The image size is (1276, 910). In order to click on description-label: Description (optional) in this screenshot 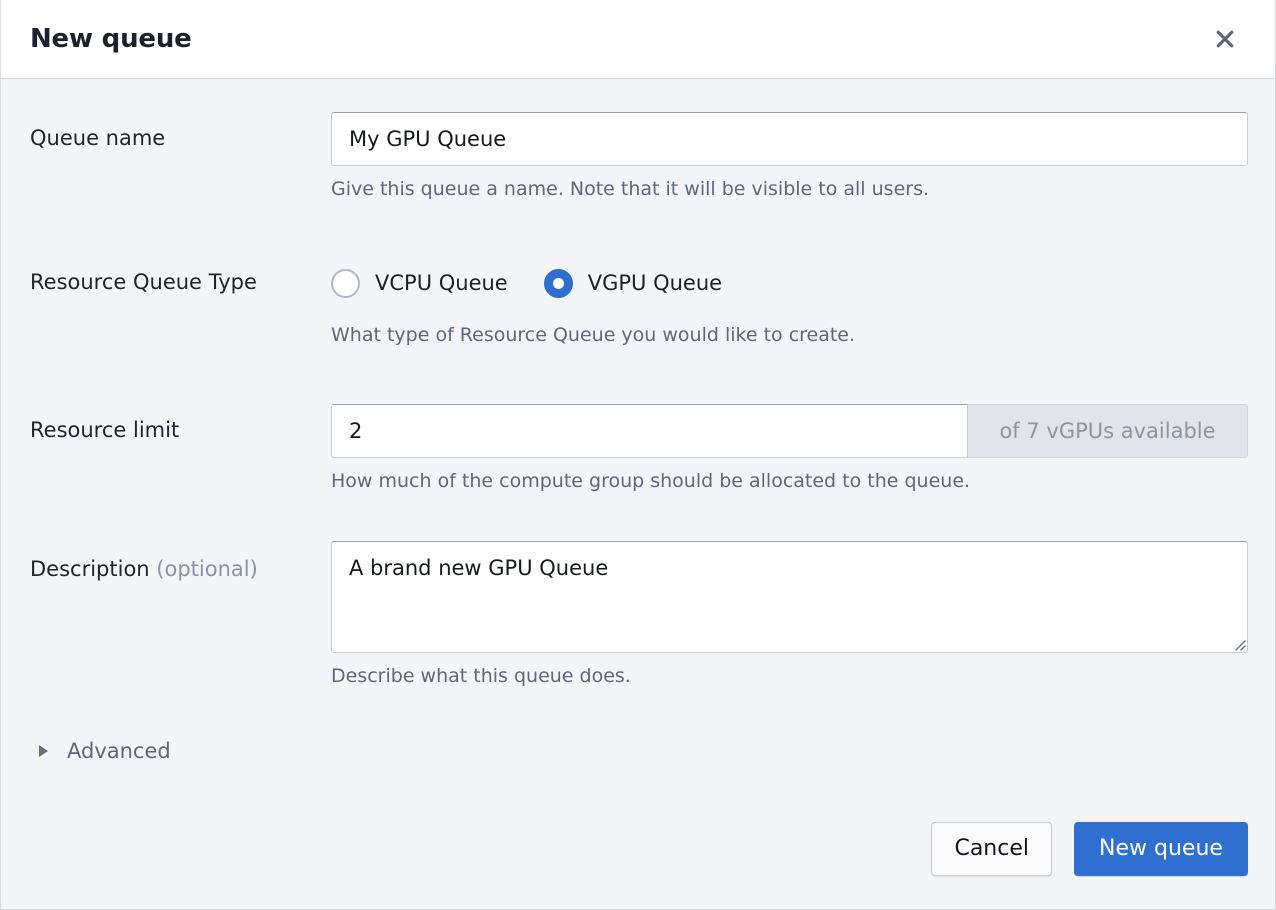, I will do `click(166, 561)`.